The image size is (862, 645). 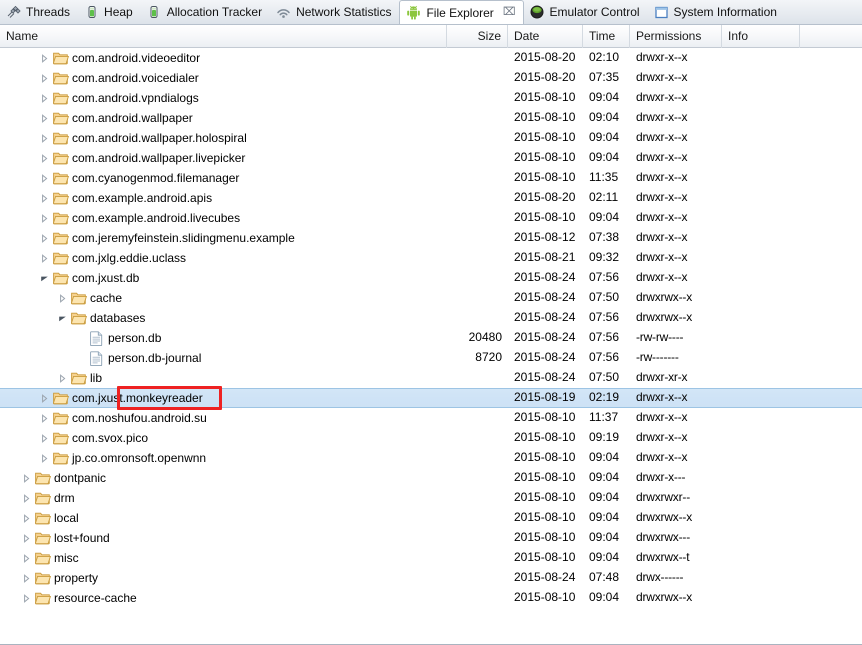 What do you see at coordinates (223, 438) in the screenshot?
I see `file-name-cell: com.svox.pico` at bounding box center [223, 438].